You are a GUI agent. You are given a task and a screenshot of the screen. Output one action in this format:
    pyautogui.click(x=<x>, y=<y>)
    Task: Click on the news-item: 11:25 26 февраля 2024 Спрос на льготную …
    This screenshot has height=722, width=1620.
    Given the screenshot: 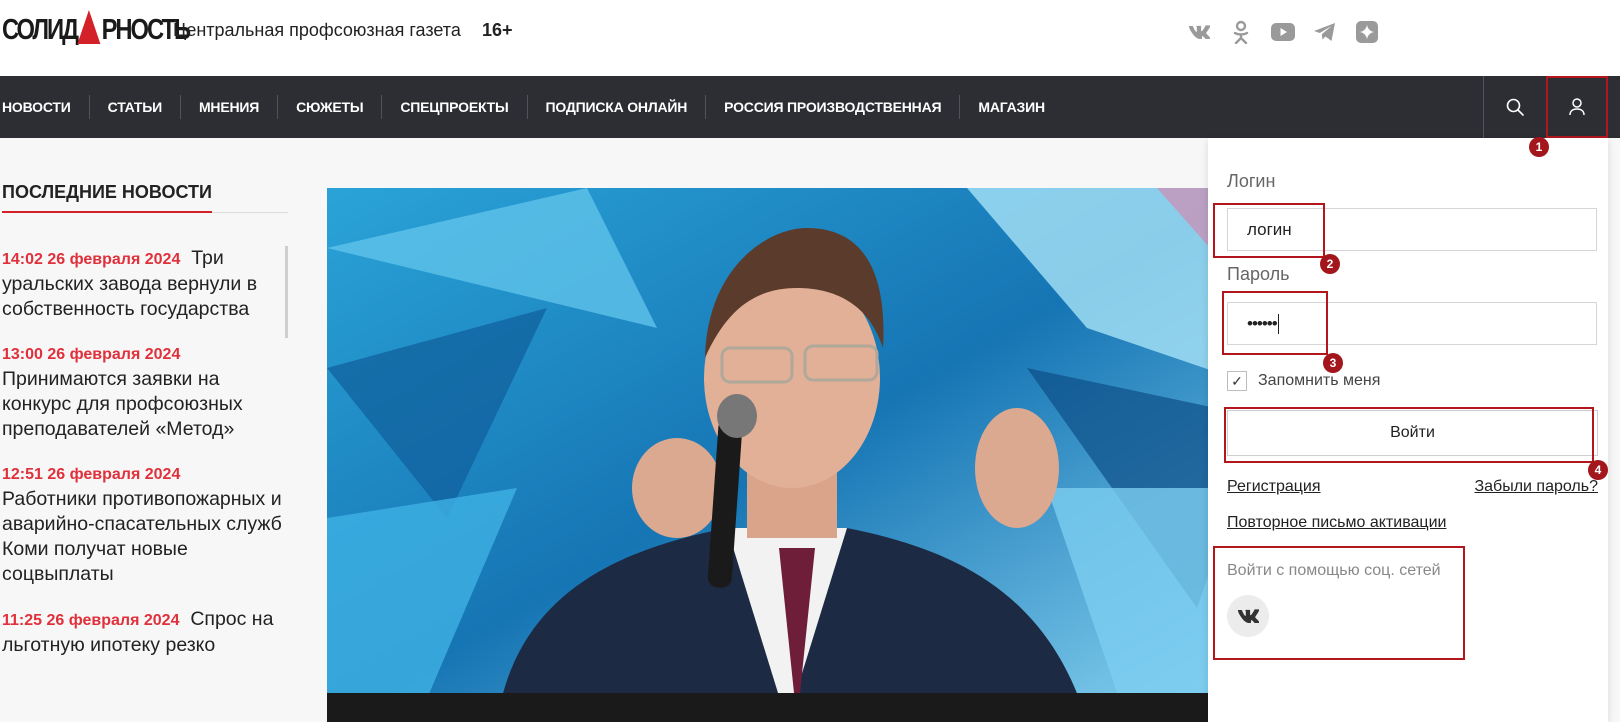 What is the action you would take?
    pyautogui.click(x=145, y=632)
    